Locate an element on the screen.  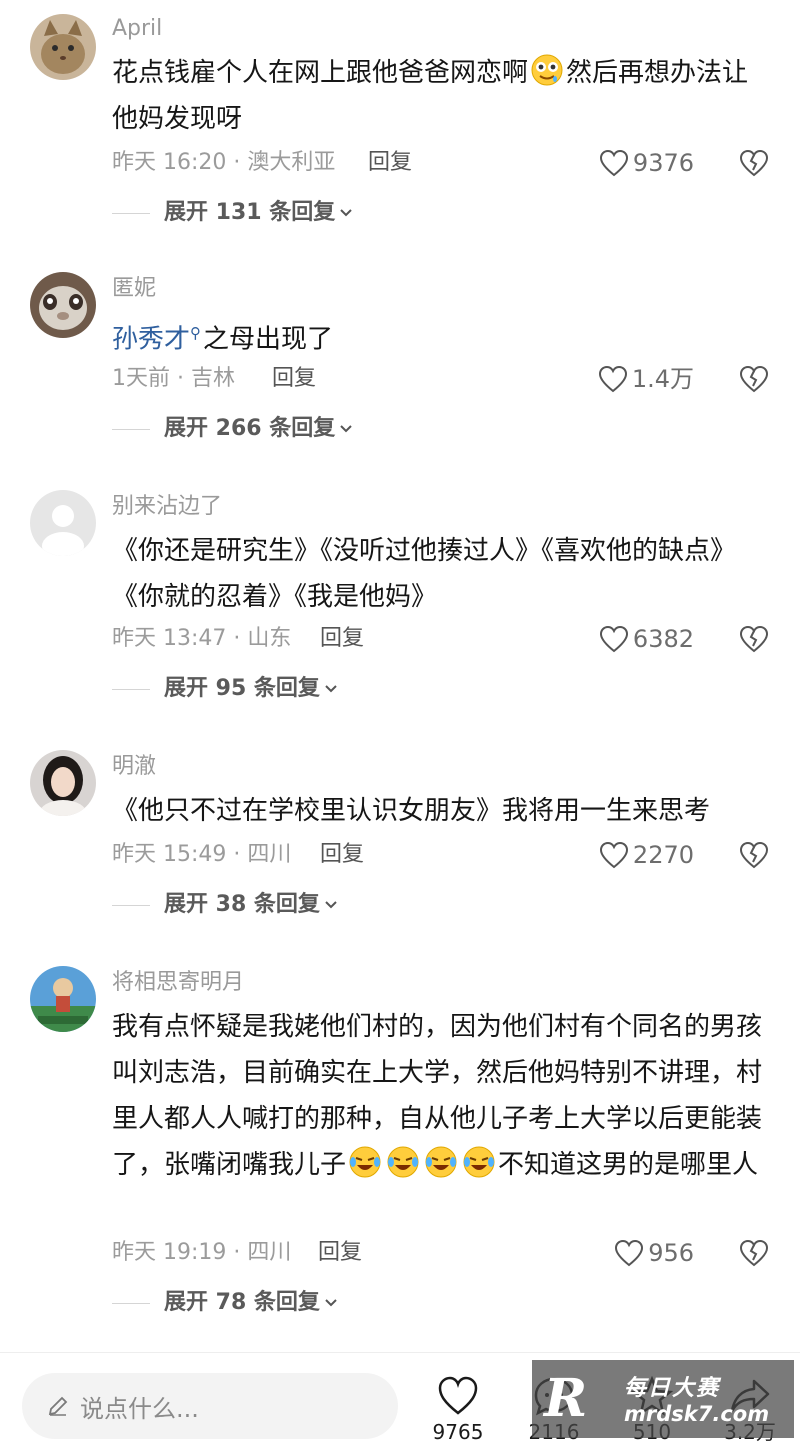
watermark: R 每日大赛 mrdsk7.com is located at coordinates (663, 1399).